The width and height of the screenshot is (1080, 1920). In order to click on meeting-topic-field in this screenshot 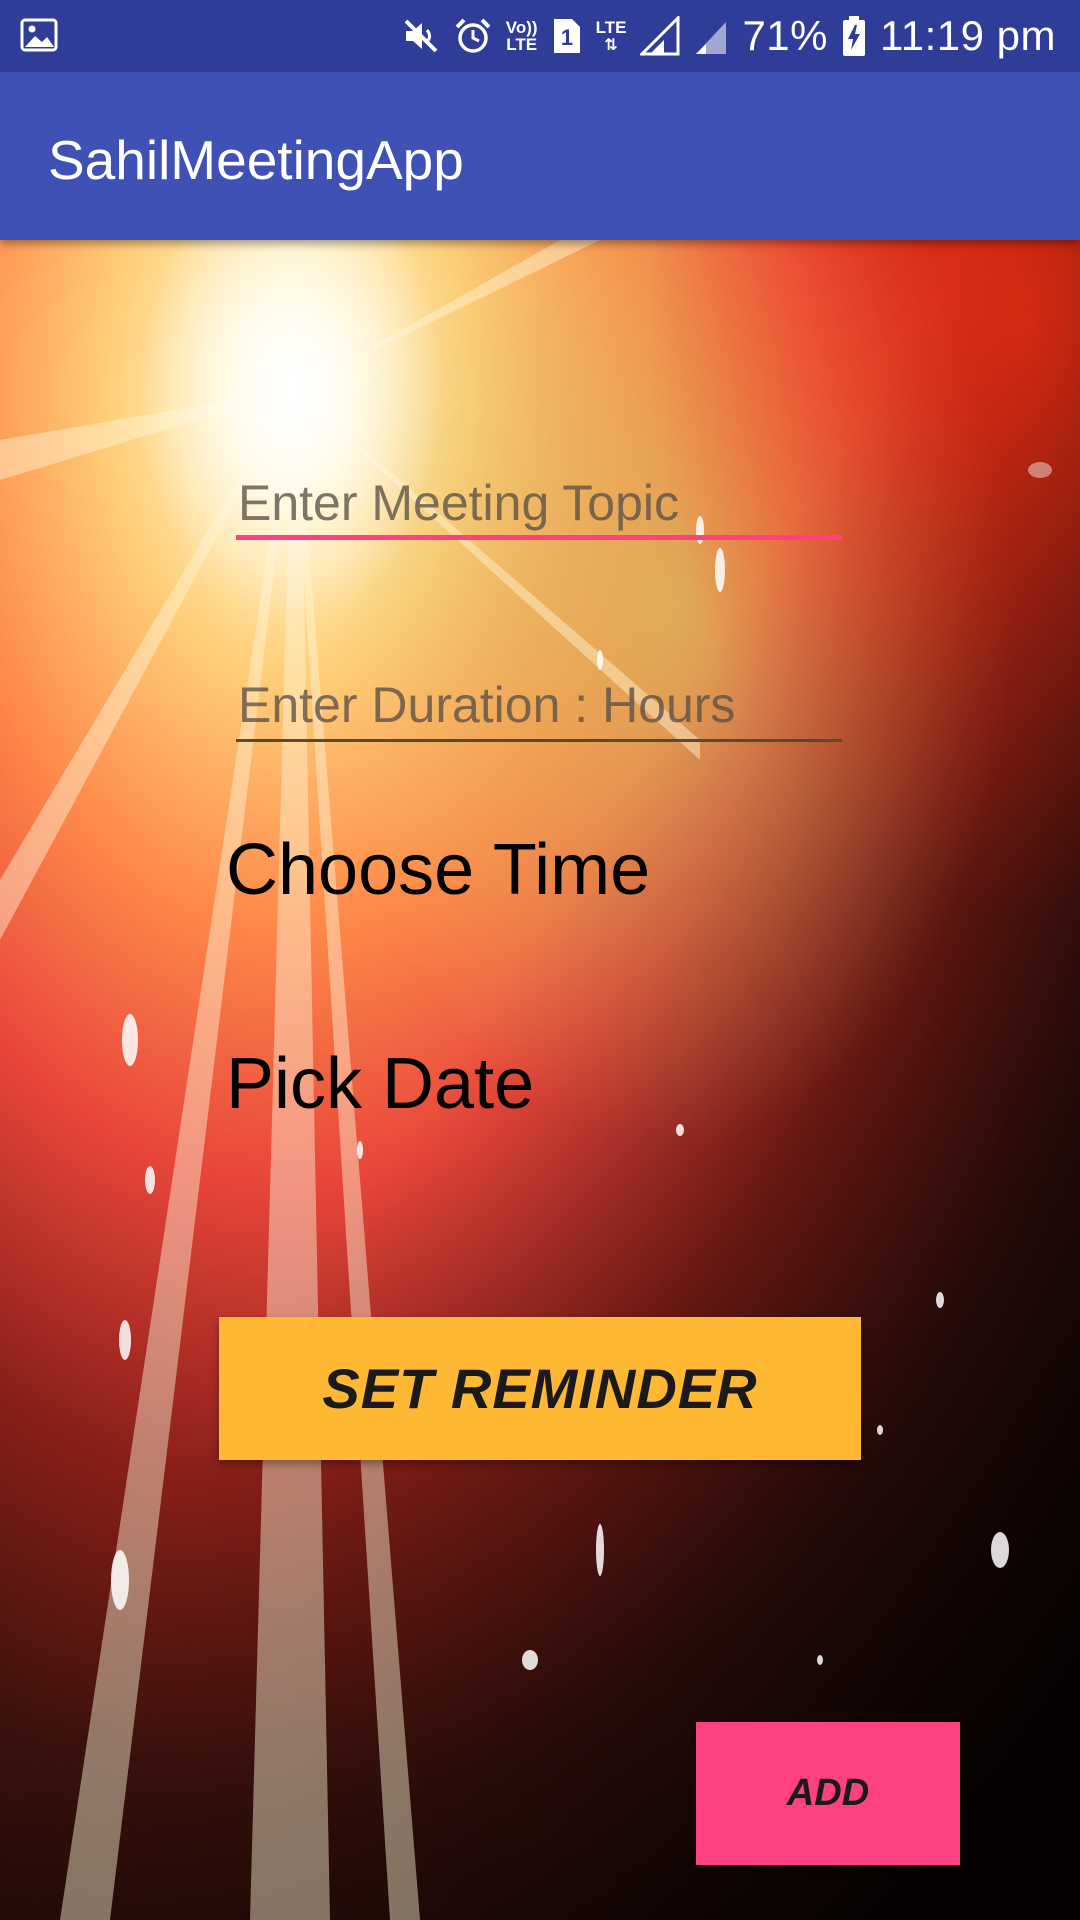, I will do `click(541, 504)`.